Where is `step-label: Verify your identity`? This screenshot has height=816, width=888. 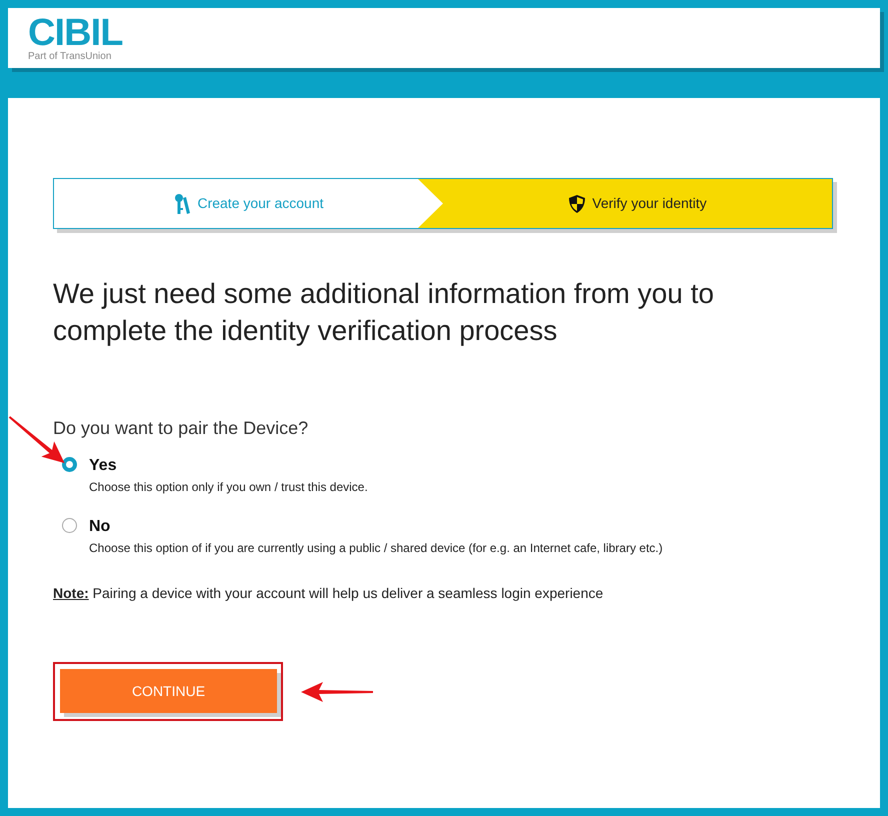
step-label: Verify your identity is located at coordinates (649, 203).